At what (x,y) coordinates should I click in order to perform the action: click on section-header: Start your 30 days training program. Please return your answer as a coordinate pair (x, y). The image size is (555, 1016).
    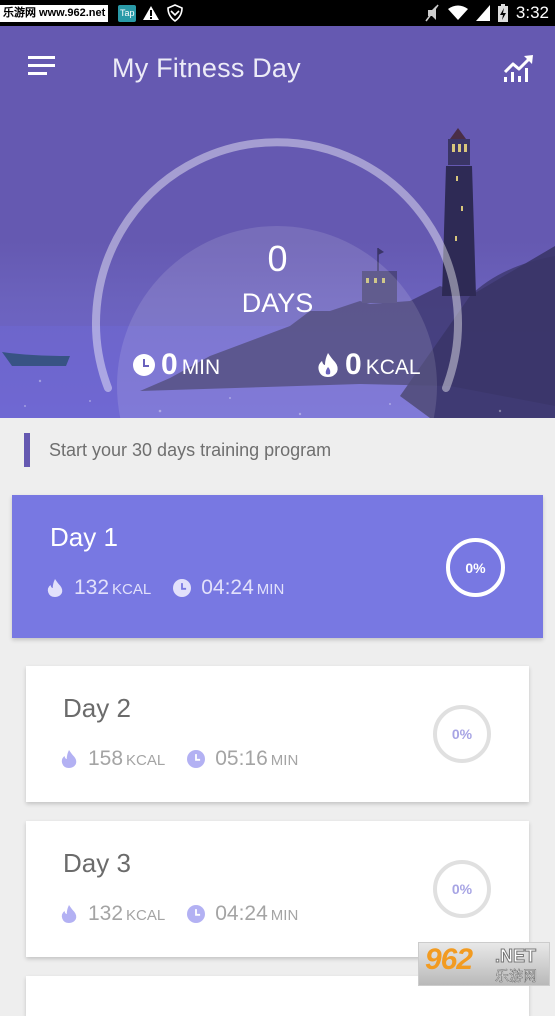
    Looking at the image, I should click on (177, 450).